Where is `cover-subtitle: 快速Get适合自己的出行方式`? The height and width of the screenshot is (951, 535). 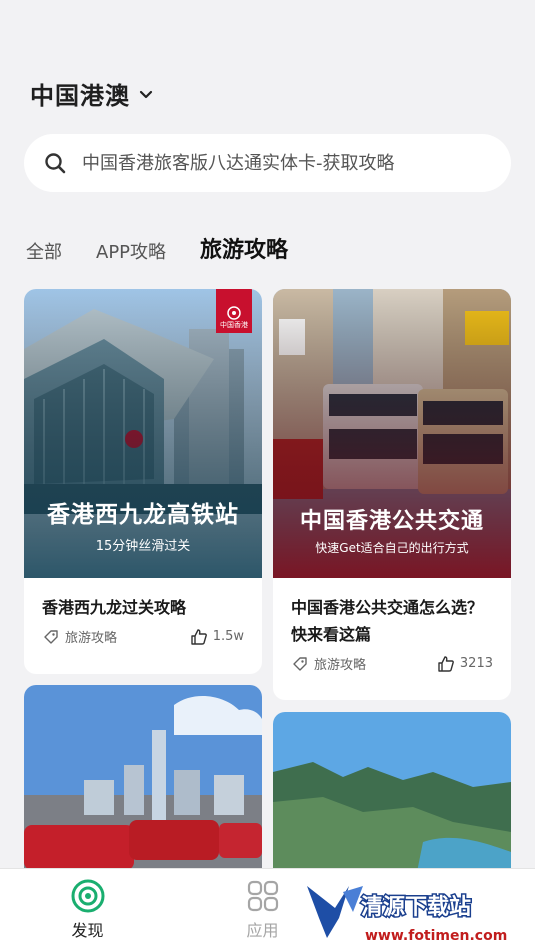
cover-subtitle: 快速Get适合自己的出行方式 is located at coordinates (392, 548).